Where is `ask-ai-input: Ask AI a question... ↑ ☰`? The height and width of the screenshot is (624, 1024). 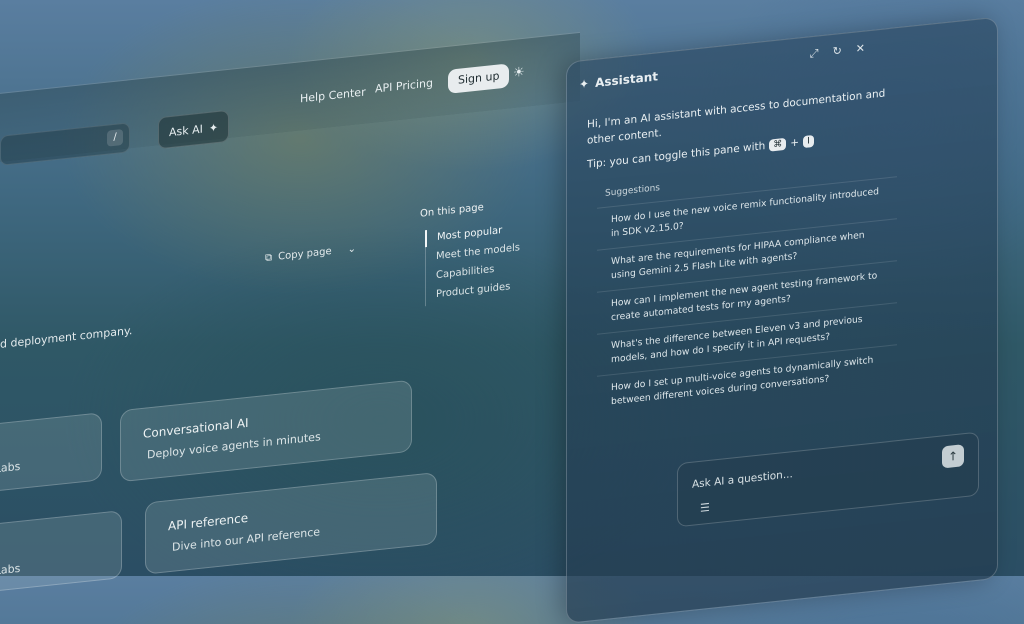
ask-ai-input: Ask AI a question... ↑ ☰ is located at coordinates (828, 479).